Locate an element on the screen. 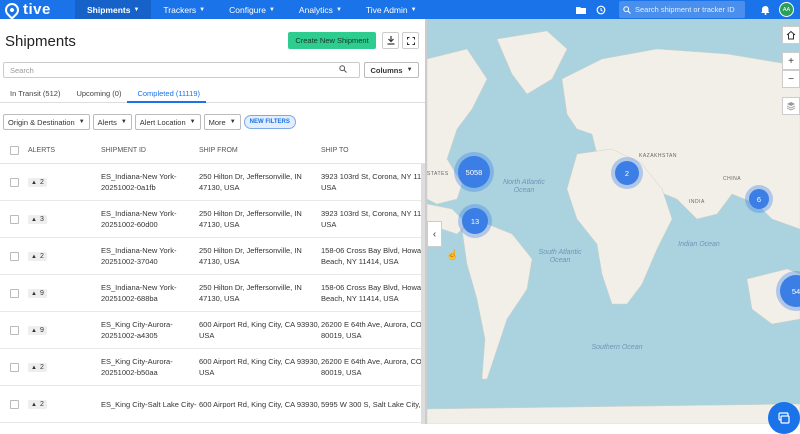  filter-label: More is located at coordinates (217, 122).